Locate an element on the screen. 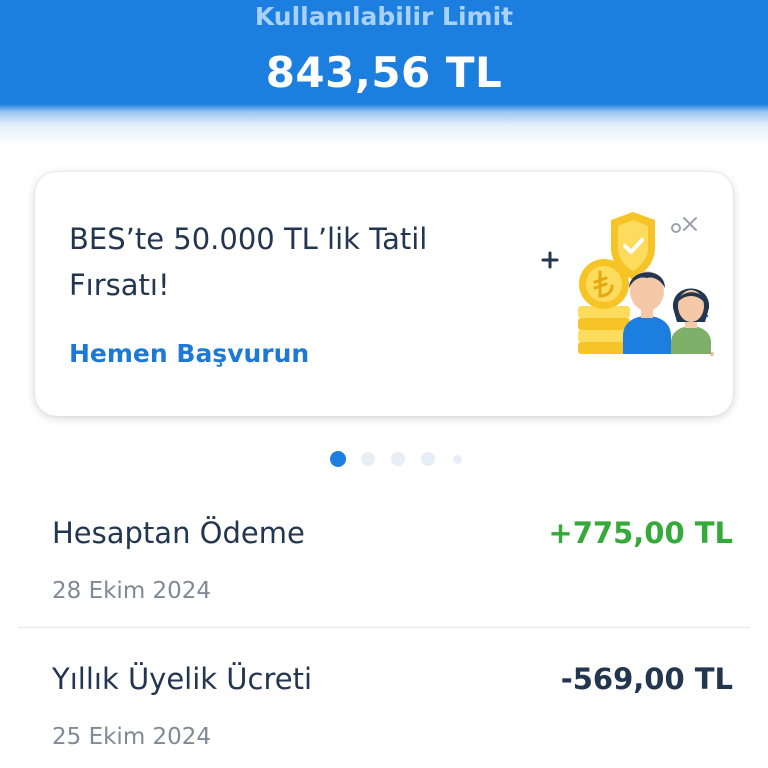 The image size is (768, 768). transaction-title: Yıllık Üyelik Ücreti is located at coordinates (182, 679).